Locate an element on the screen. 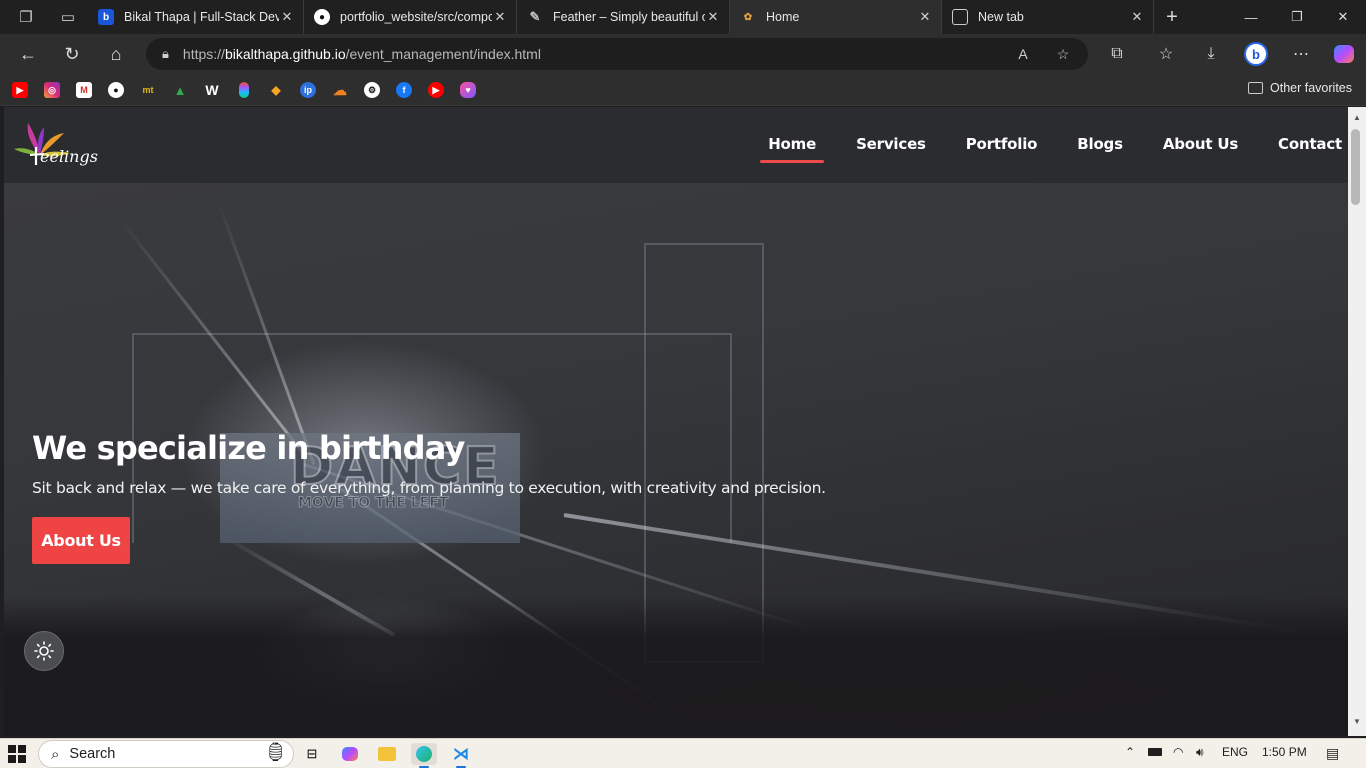  scrollbar-thumb is located at coordinates (1355, 167).